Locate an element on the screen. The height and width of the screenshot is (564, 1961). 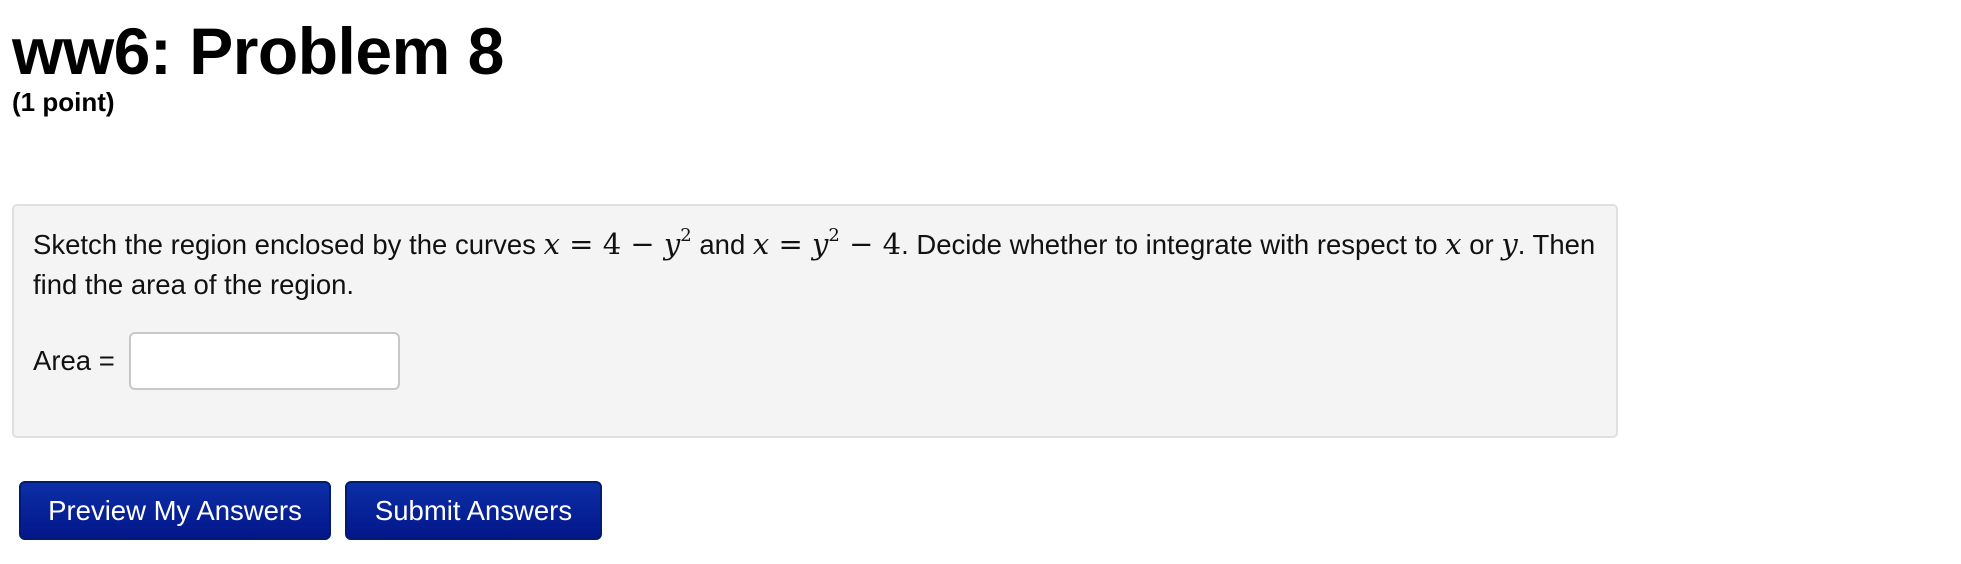
problem-text-and: and is located at coordinates (722, 244).